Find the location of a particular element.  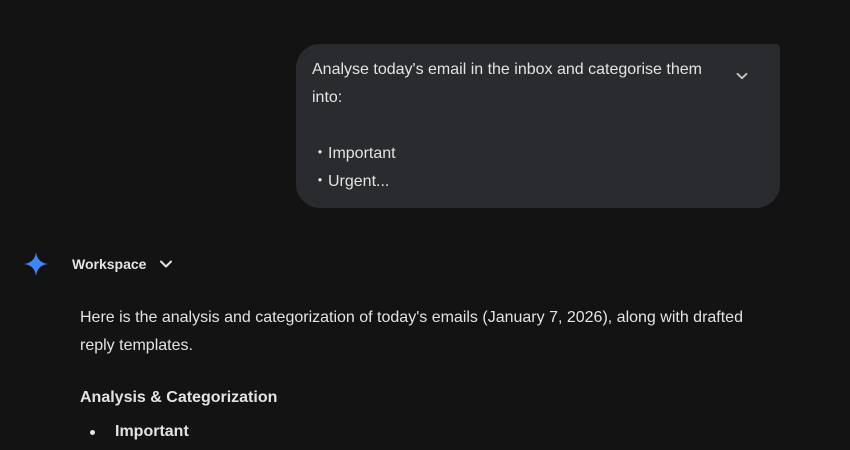

user-prompt-blank-line is located at coordinates (522, 126).